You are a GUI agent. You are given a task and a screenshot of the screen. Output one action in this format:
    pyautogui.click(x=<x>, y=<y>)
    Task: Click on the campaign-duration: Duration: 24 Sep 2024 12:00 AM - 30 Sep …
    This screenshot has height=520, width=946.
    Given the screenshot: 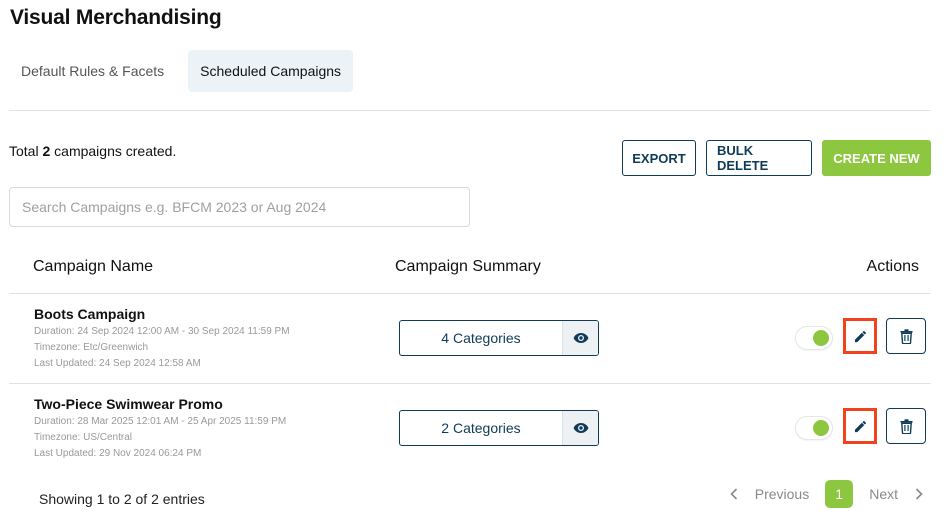 What is the action you would take?
    pyautogui.click(x=162, y=331)
    